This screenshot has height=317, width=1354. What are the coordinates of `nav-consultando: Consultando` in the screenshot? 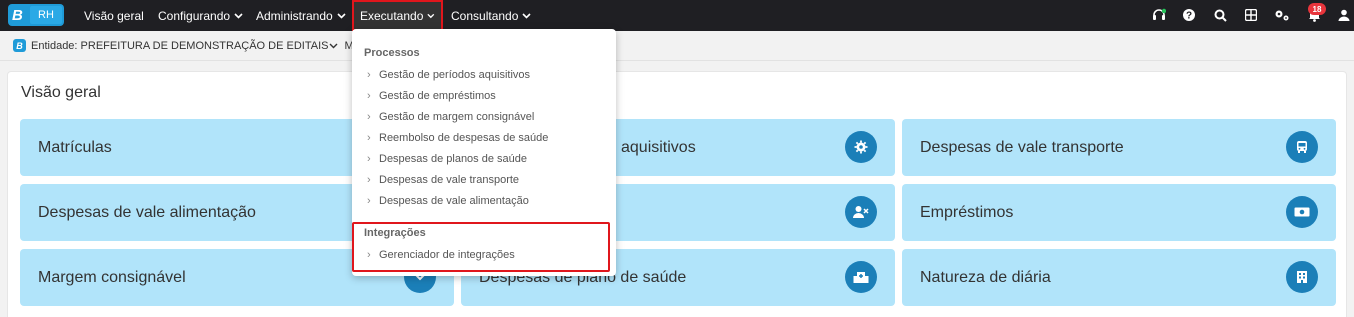 It's located at (491, 15).